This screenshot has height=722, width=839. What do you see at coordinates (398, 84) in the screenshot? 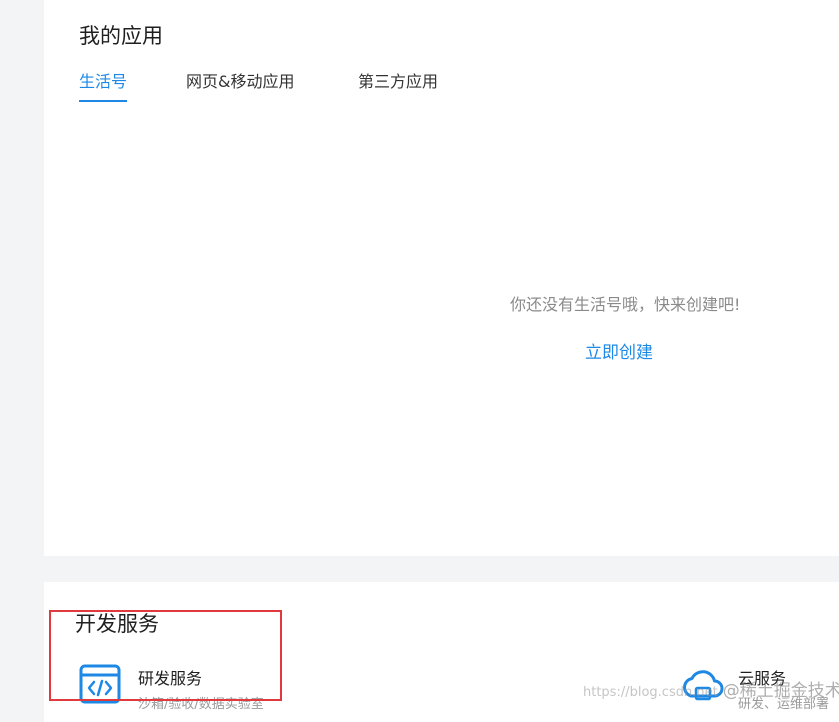
I see `tab-third-party-apps: 第三方应用` at bounding box center [398, 84].